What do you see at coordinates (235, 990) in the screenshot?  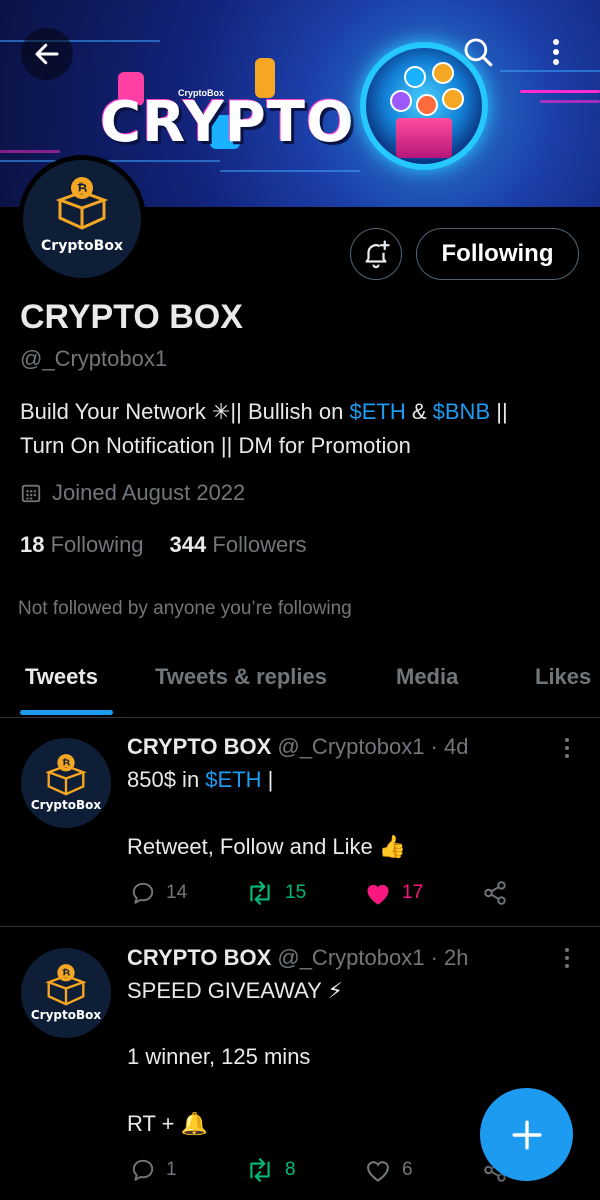 I see `tweet-text-line: SPEED GIVEAWAY ⚡` at bounding box center [235, 990].